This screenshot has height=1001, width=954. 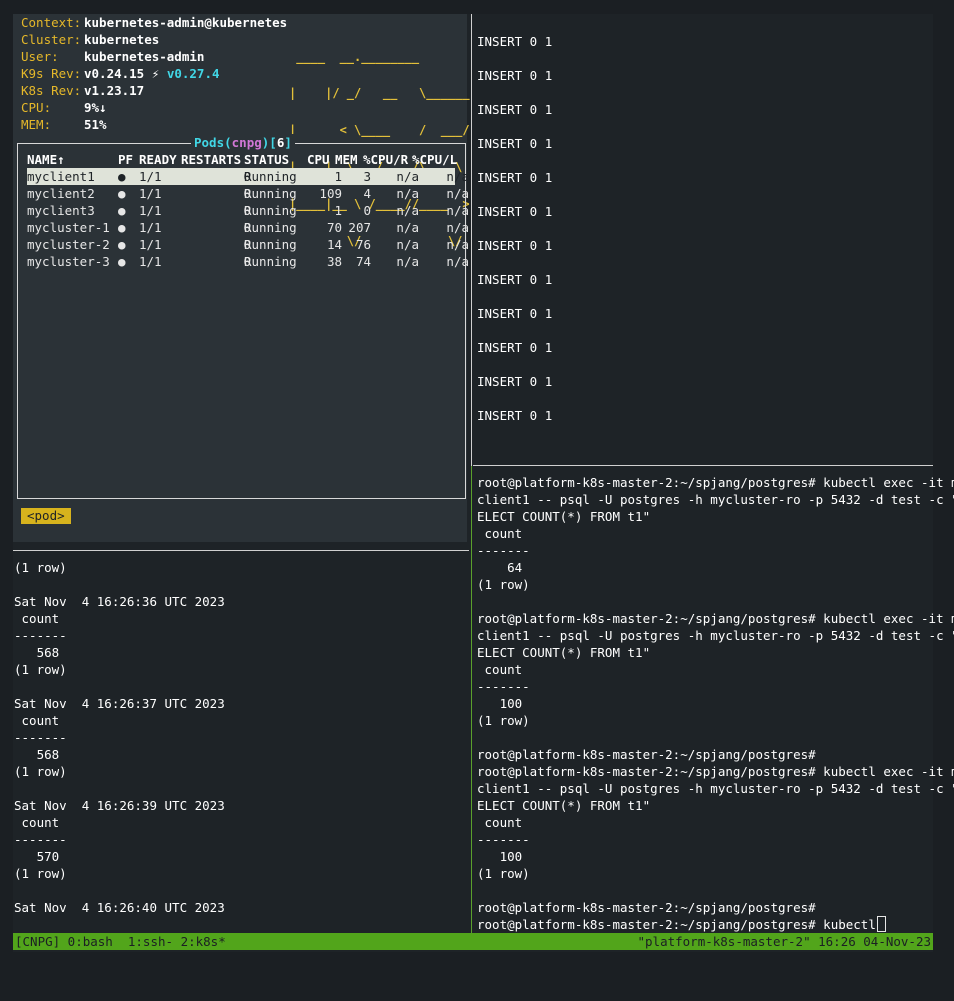 What do you see at coordinates (346, 159) in the screenshot?
I see `col-header-mem: MEM` at bounding box center [346, 159].